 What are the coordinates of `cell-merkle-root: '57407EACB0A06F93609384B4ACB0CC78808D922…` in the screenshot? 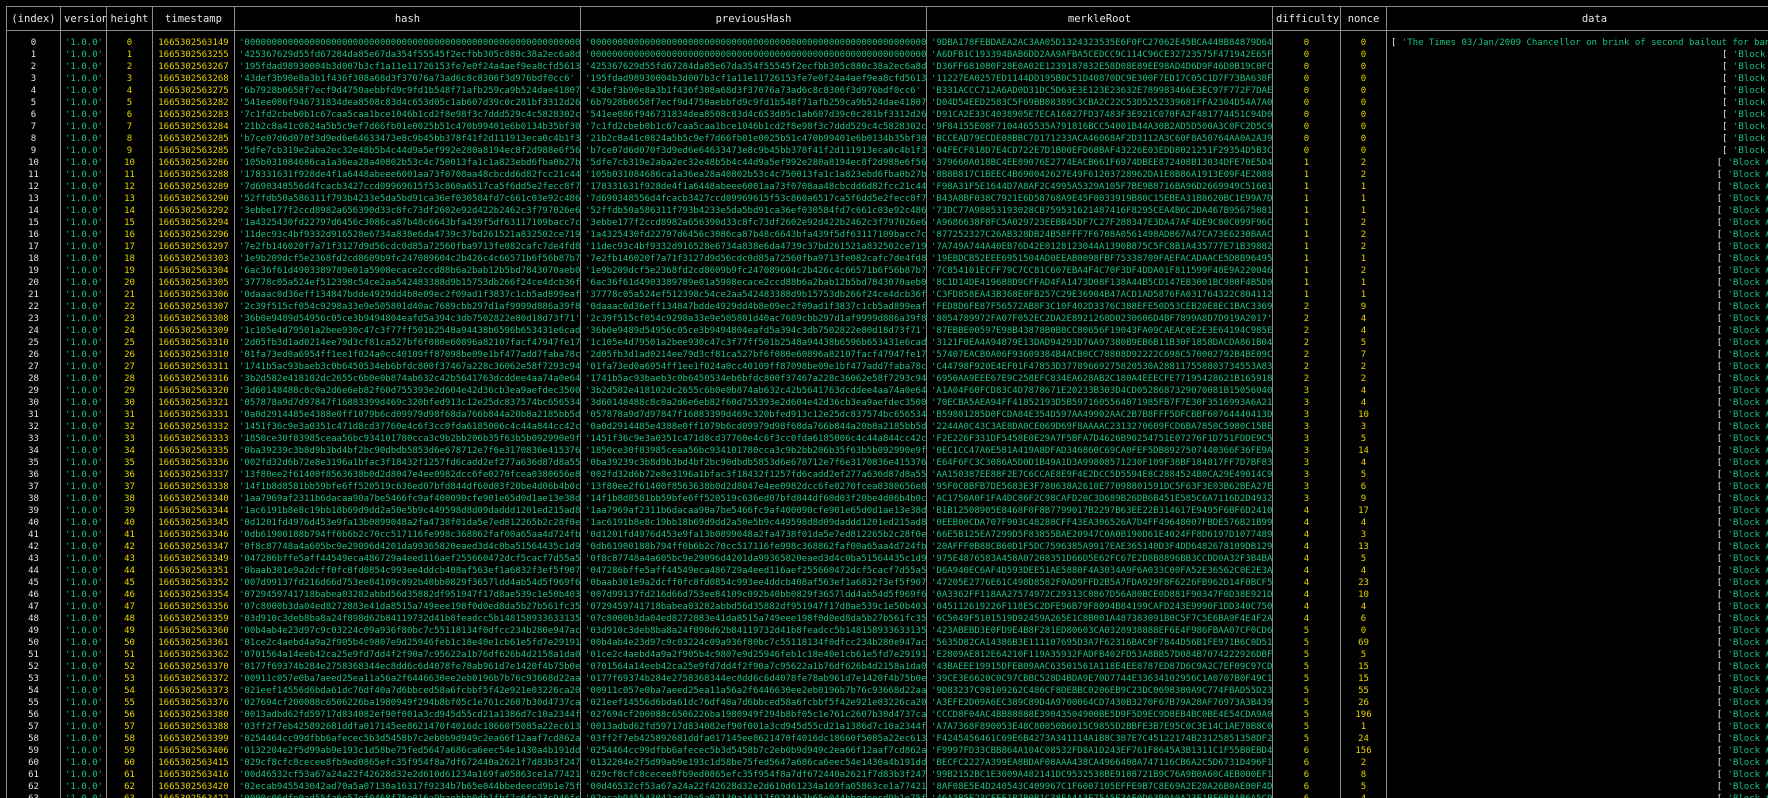 It's located at (1099, 355).